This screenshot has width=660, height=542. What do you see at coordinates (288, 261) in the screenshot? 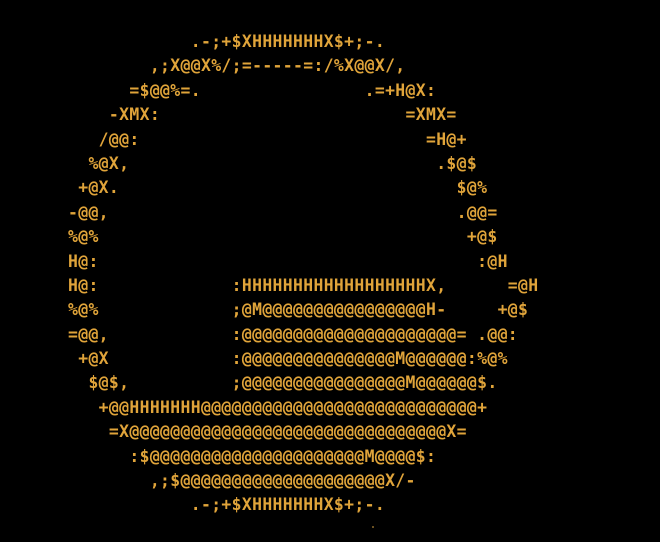
I see `ascii-line: H@: :@H` at bounding box center [288, 261].